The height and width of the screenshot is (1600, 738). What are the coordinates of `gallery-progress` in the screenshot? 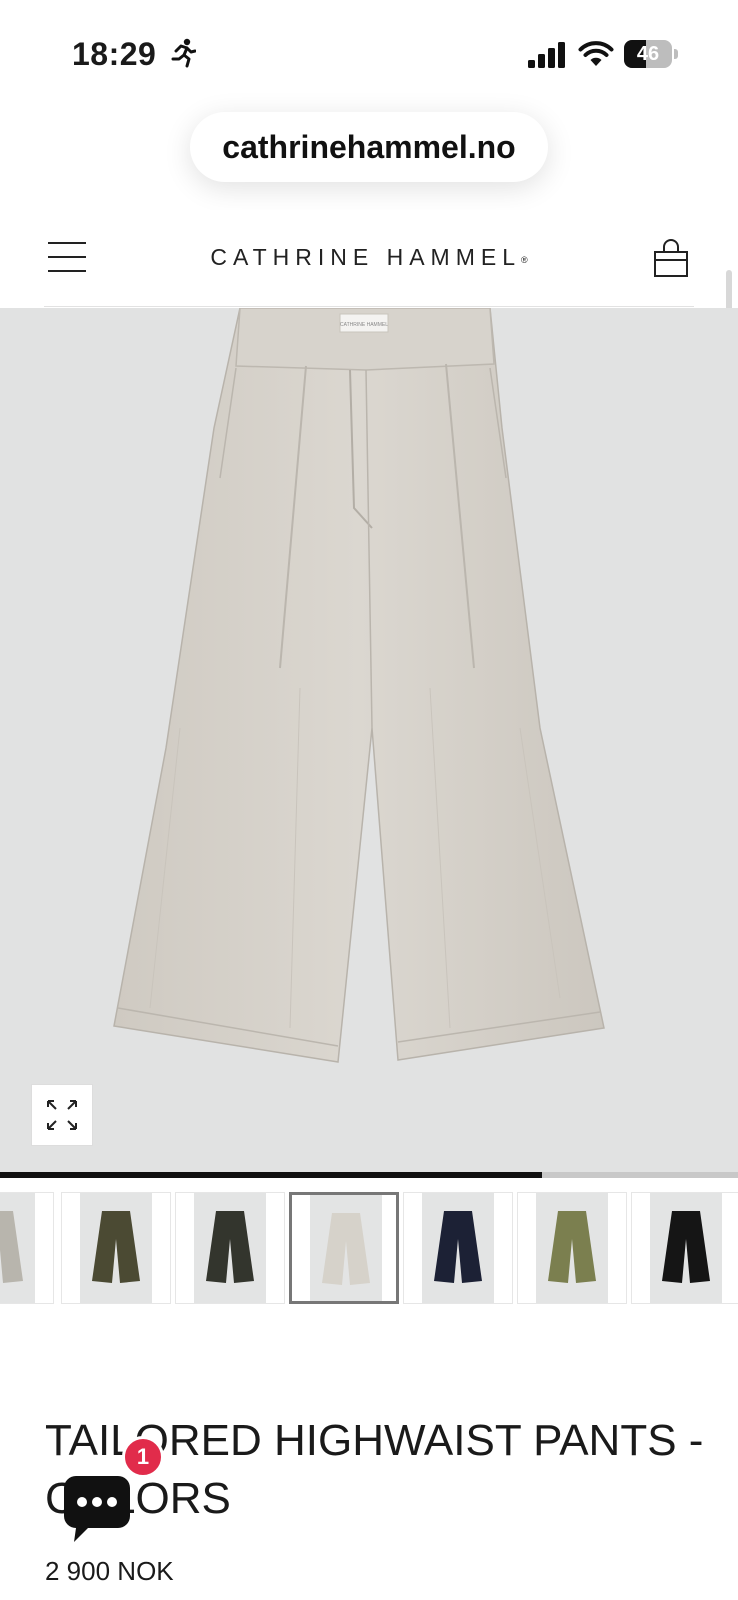 It's located at (369, 1175).